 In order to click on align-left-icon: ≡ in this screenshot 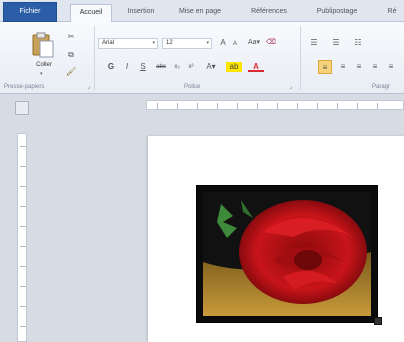, I will do `click(325, 67)`.